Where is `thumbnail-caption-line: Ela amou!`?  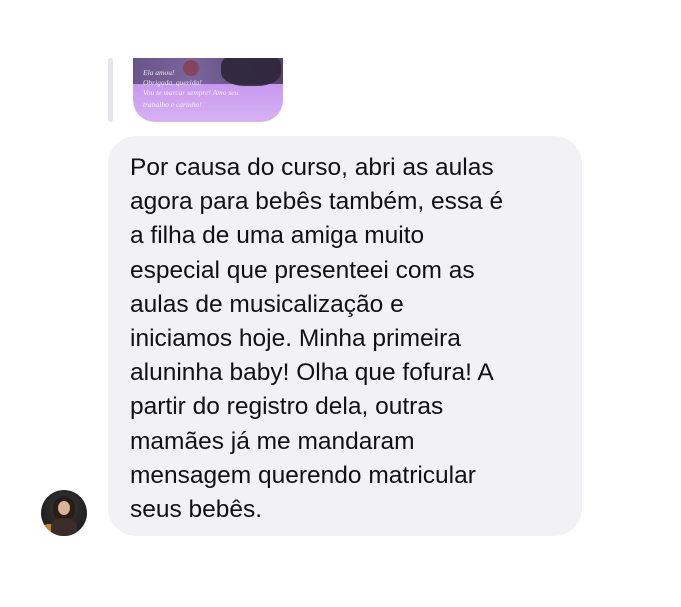 thumbnail-caption-line: Ela amou! is located at coordinates (159, 72).